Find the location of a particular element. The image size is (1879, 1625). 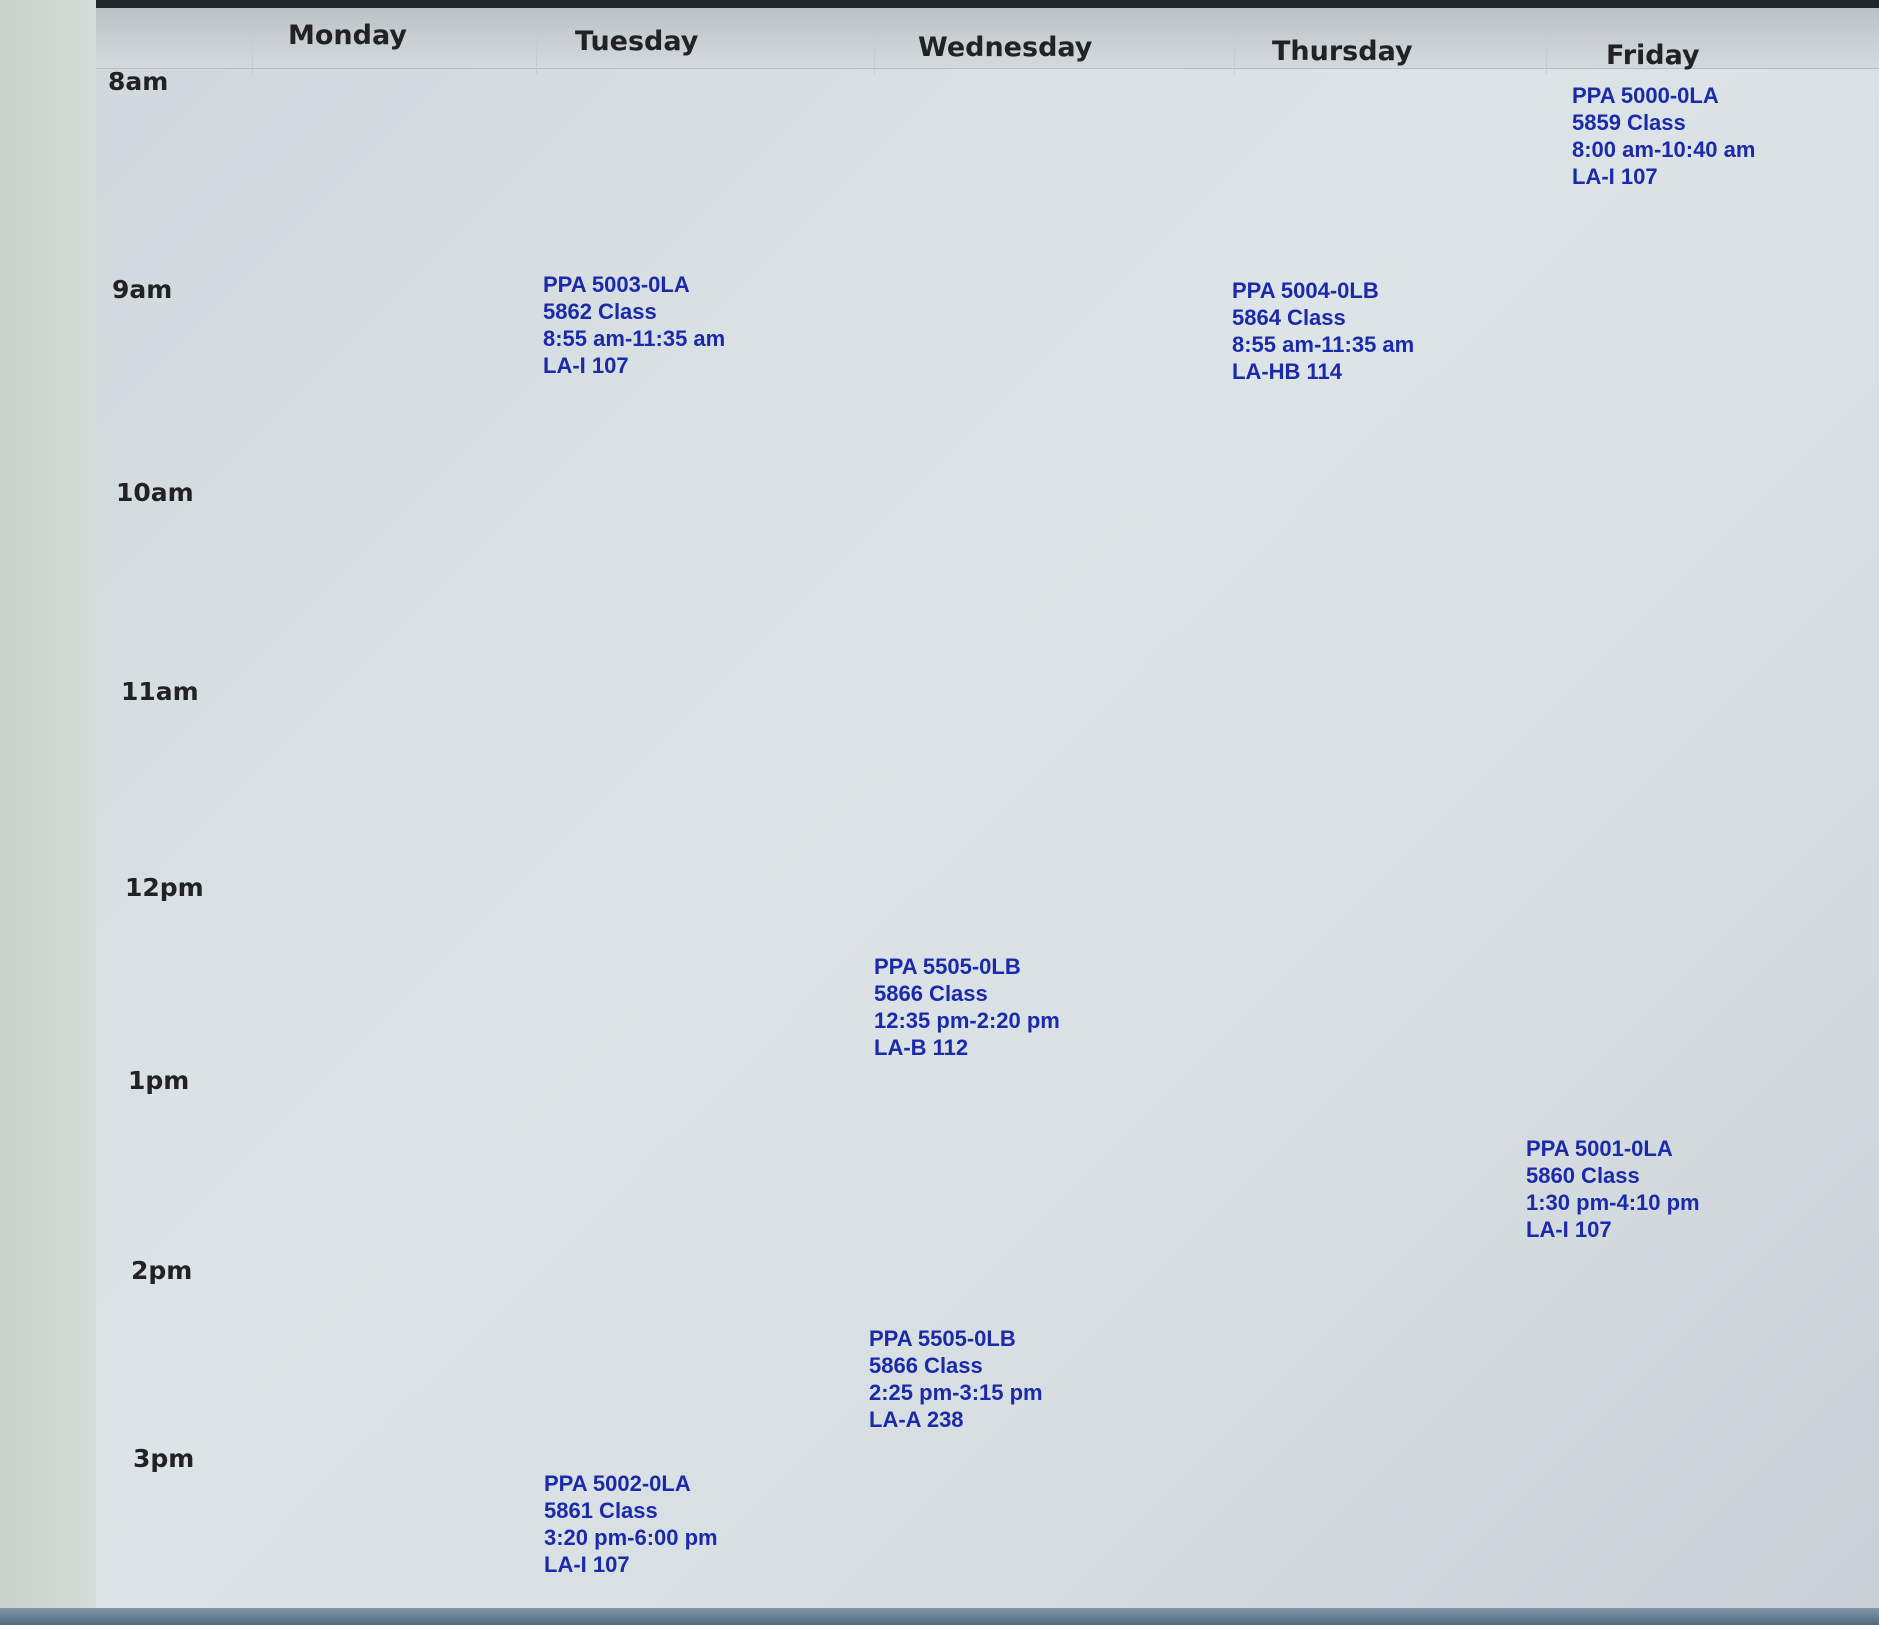

day-header-friday: Friday is located at coordinates (1653, 55).